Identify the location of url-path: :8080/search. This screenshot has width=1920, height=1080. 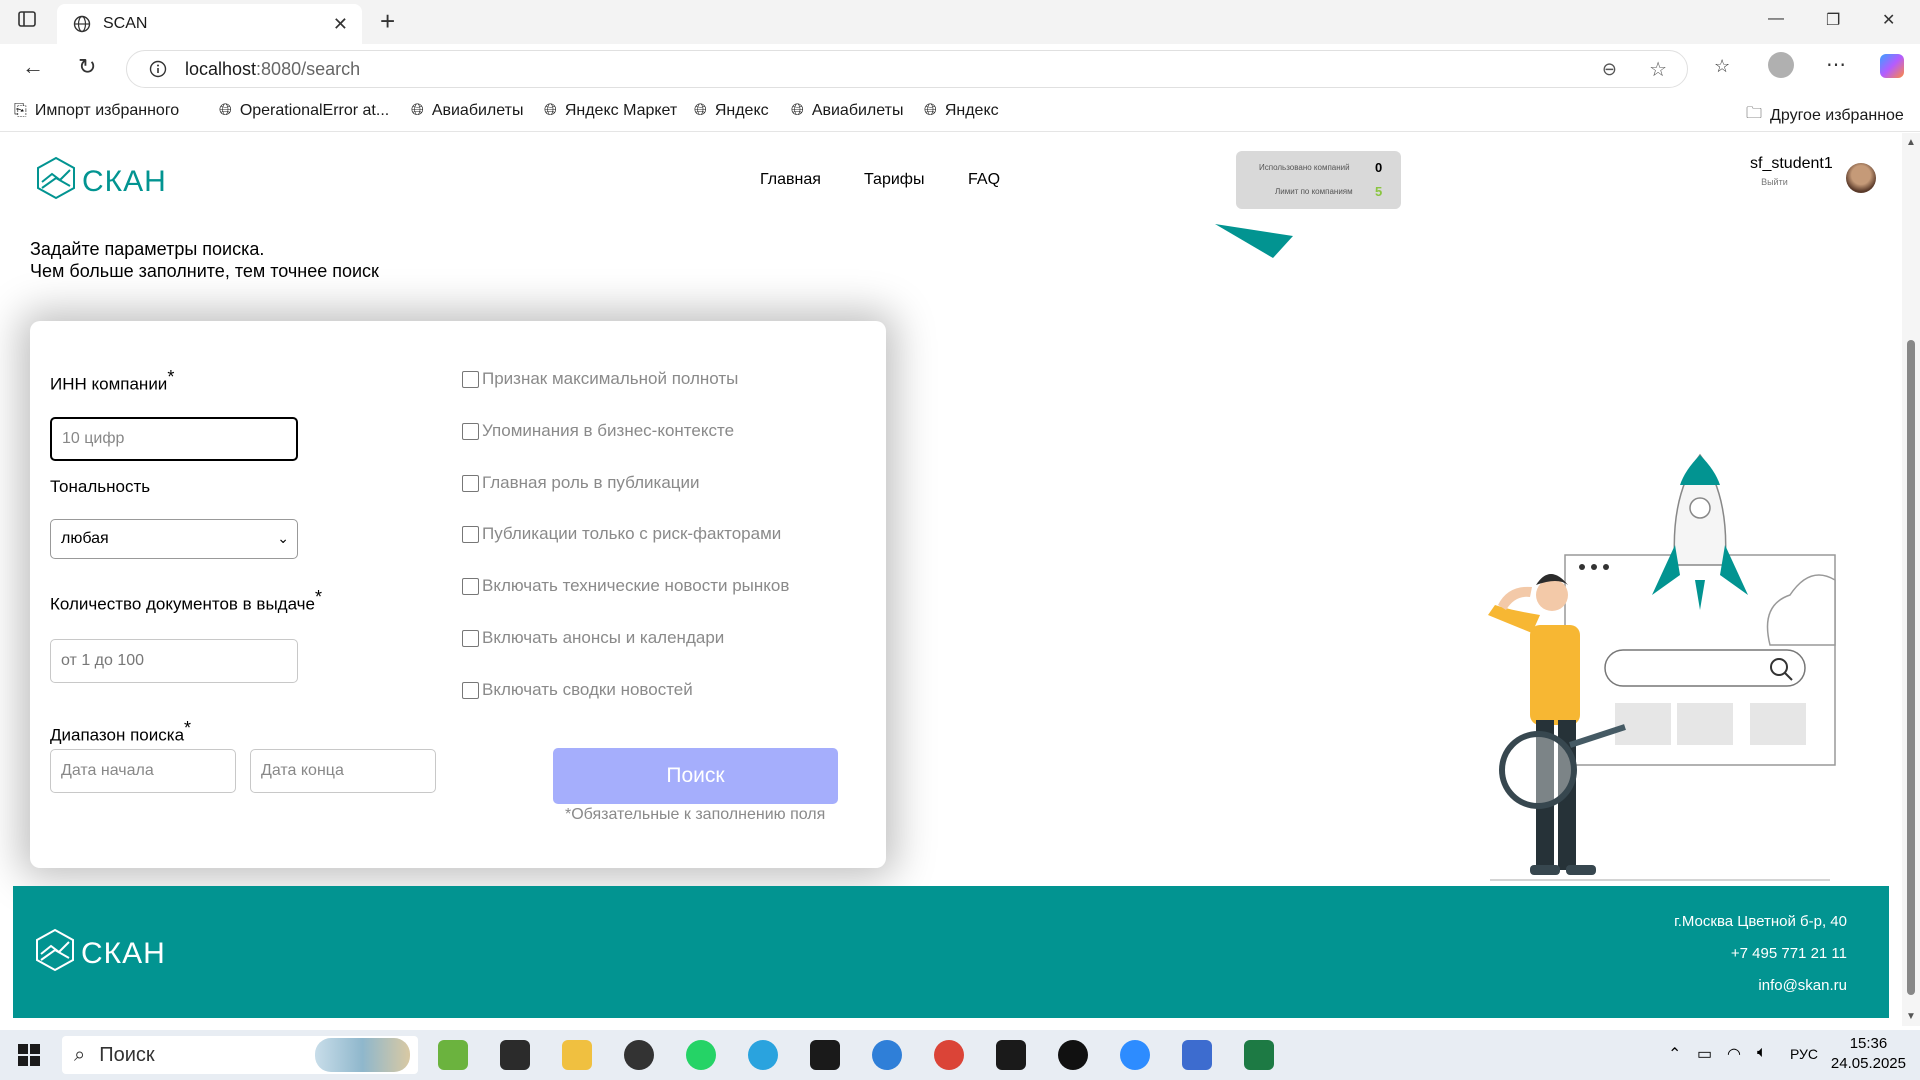
(308, 68).